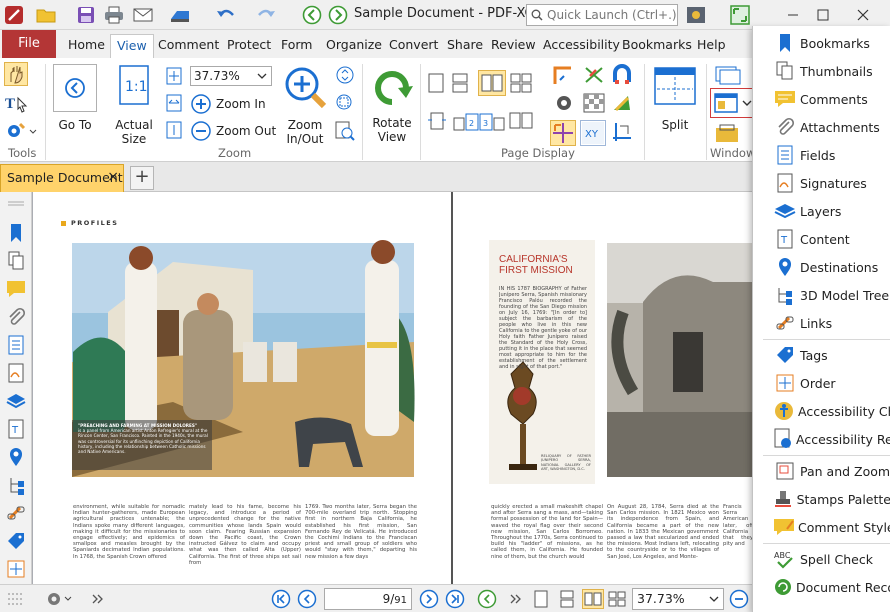  I want to click on transparency-grid-icon, so click(594, 103).